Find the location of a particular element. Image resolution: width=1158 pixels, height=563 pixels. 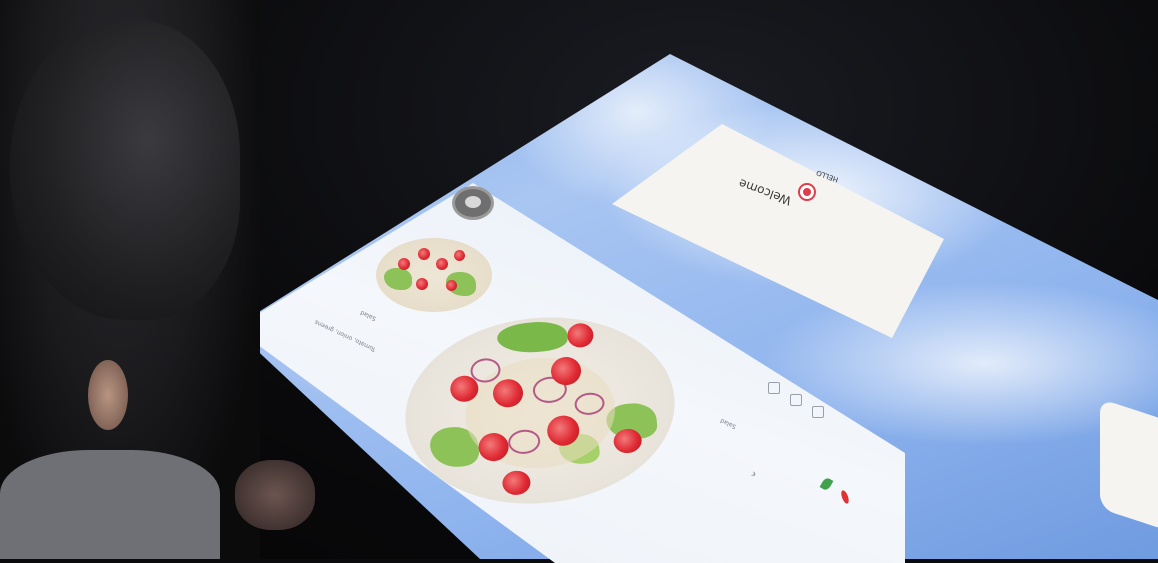

salad-thumbnail is located at coordinates (434, 275).